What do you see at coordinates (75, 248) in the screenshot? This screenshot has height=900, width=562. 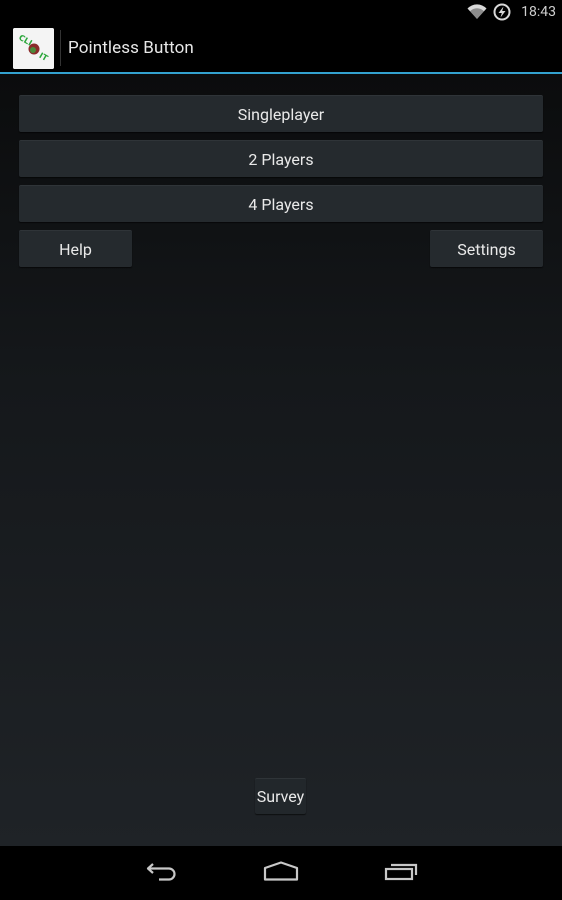 I see `help-button: Help` at bounding box center [75, 248].